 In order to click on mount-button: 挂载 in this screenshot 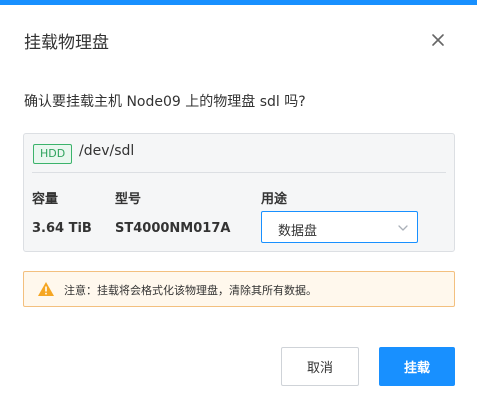, I will do `click(417, 366)`.